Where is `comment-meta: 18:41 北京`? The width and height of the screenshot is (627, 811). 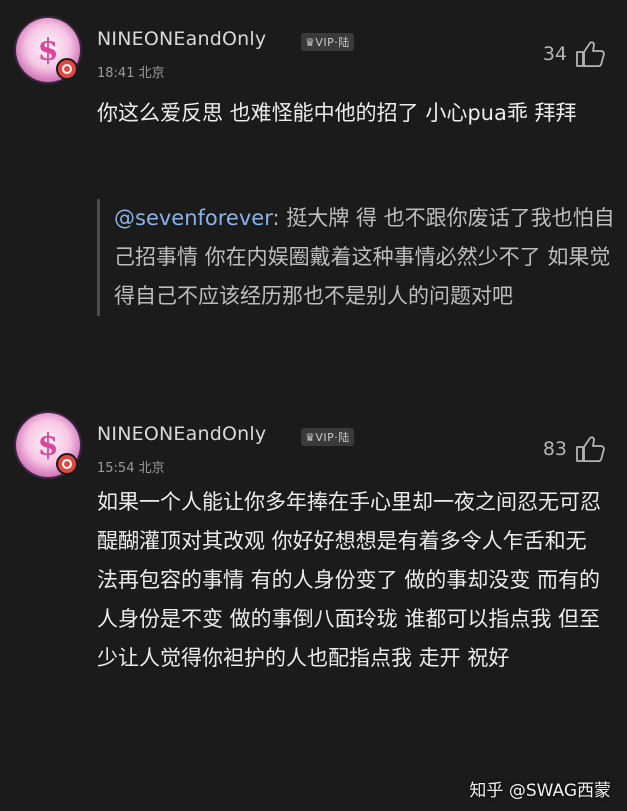
comment-meta: 18:41 北京 is located at coordinates (131, 71).